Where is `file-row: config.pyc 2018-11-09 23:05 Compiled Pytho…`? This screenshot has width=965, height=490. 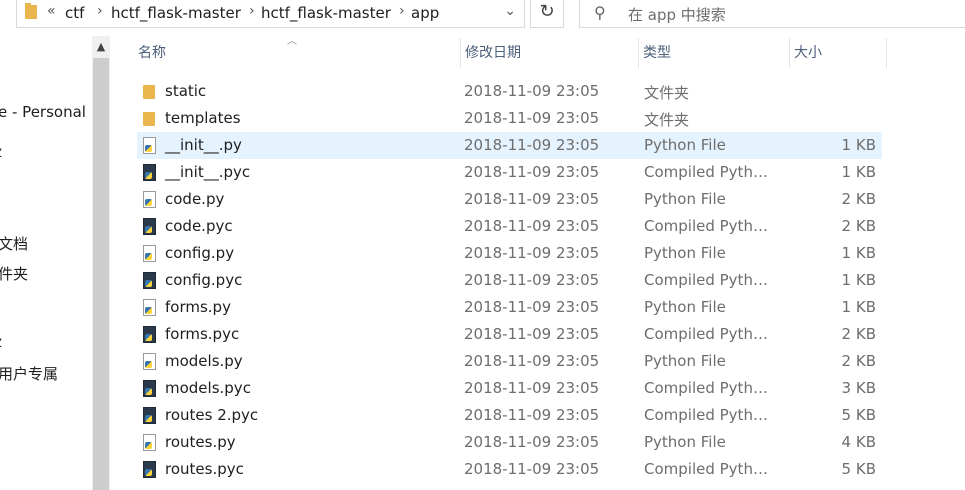 file-row: config.pyc 2018-11-09 23:05 Compiled Pytho… is located at coordinates (509, 280).